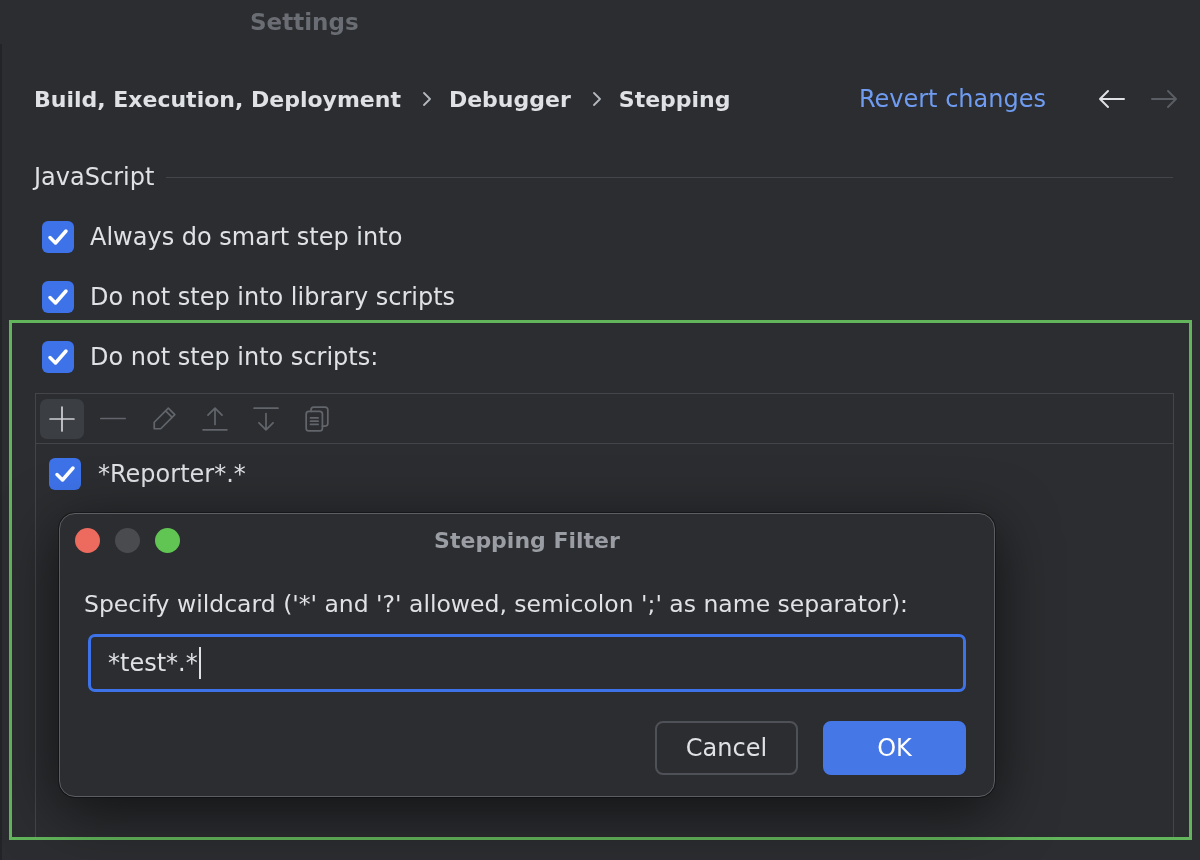 Image resolution: width=1200 pixels, height=860 pixels. What do you see at coordinates (266, 418) in the screenshot?
I see `arrow-down-icon` at bounding box center [266, 418].